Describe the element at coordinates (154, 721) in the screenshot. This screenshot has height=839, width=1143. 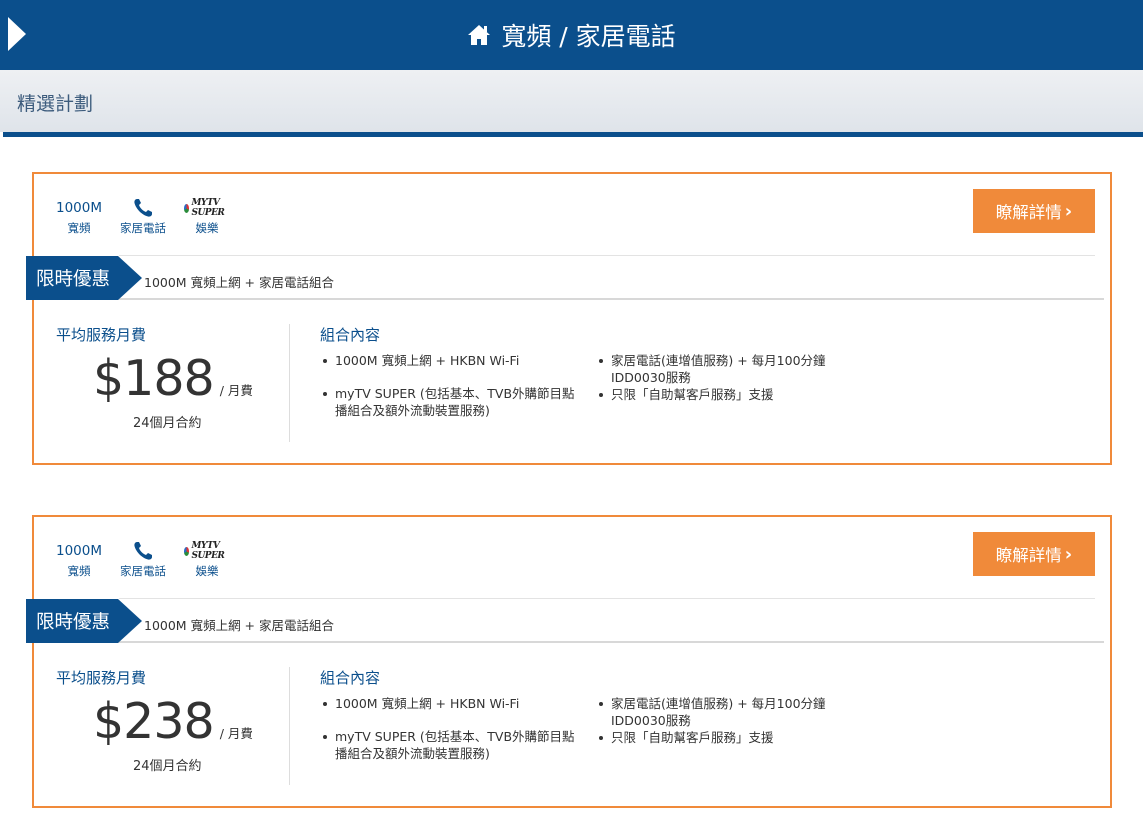
I see `price-amount: $238` at that location.